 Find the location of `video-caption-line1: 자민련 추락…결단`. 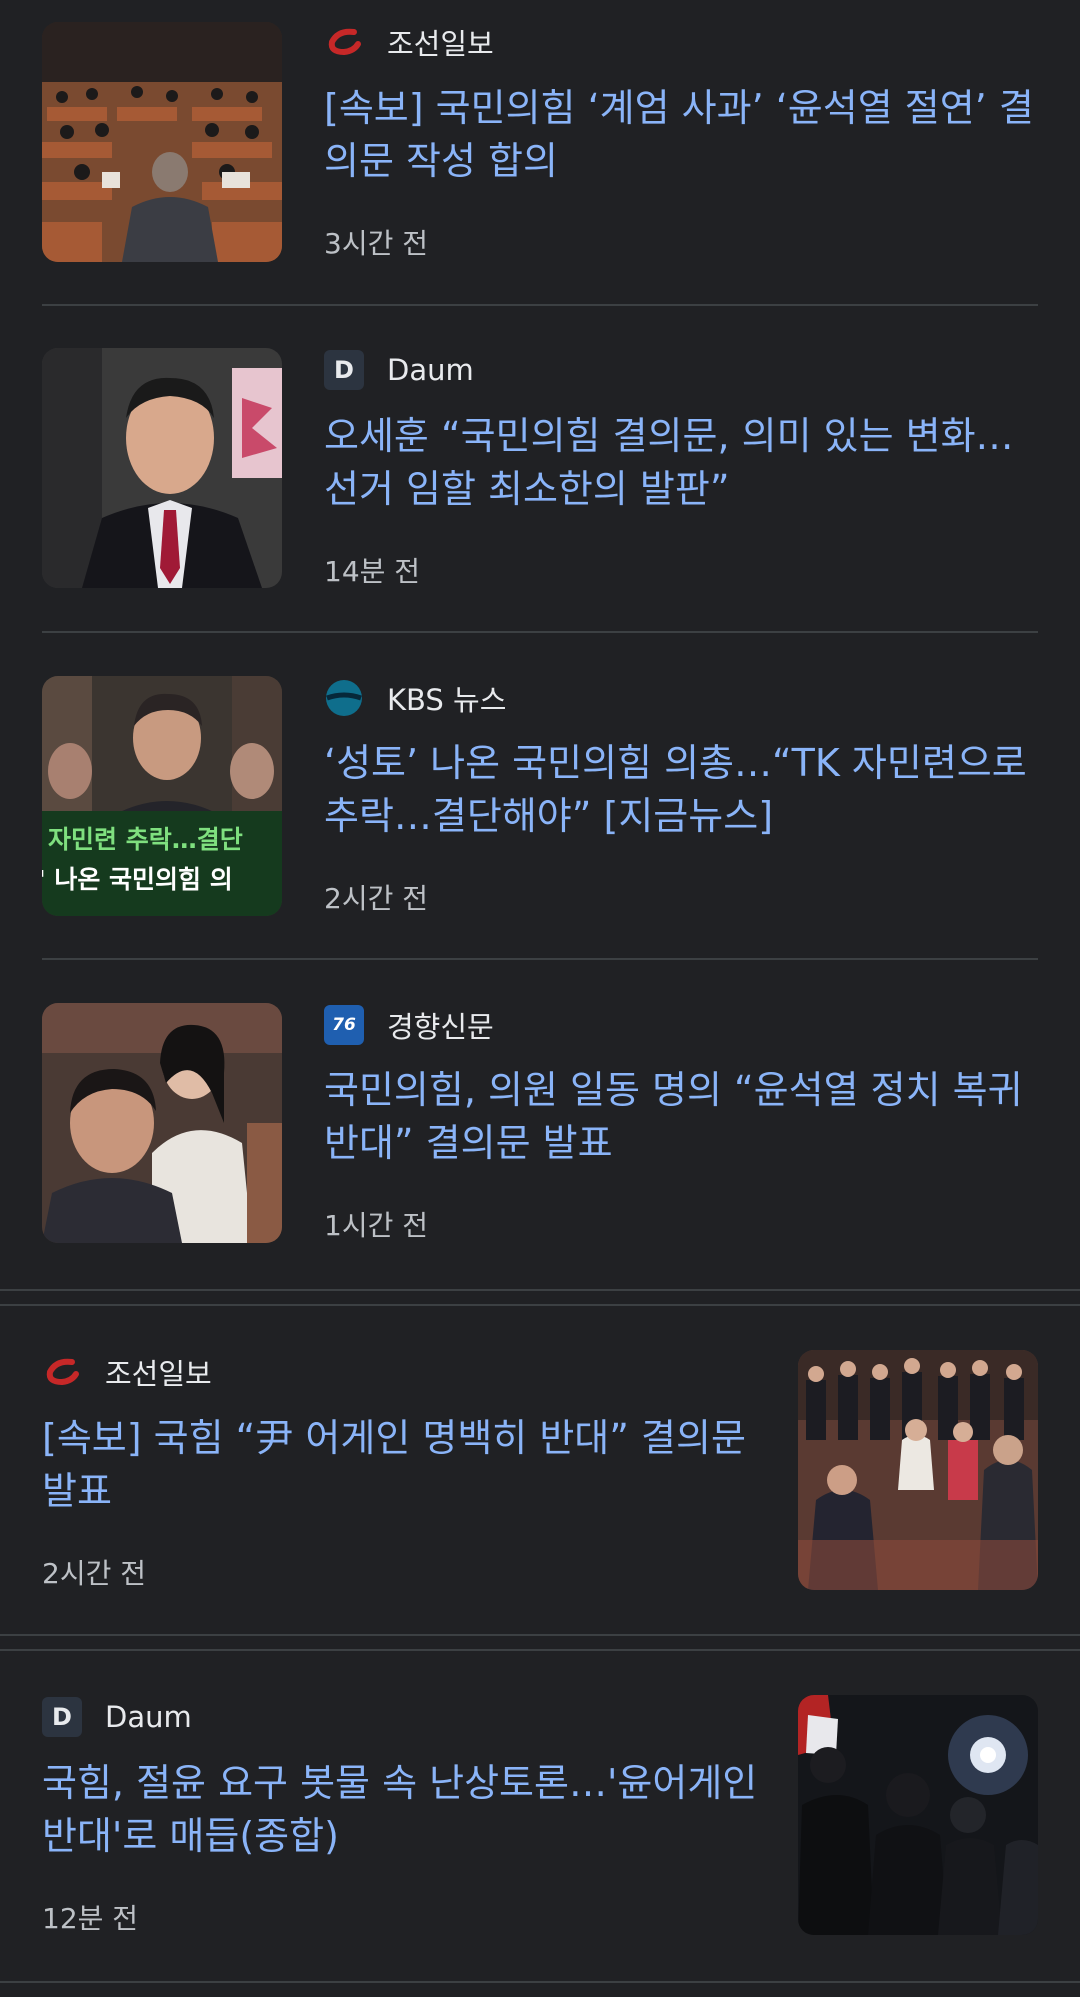

video-caption-line1: 자민련 추락…결단 is located at coordinates (145, 839).